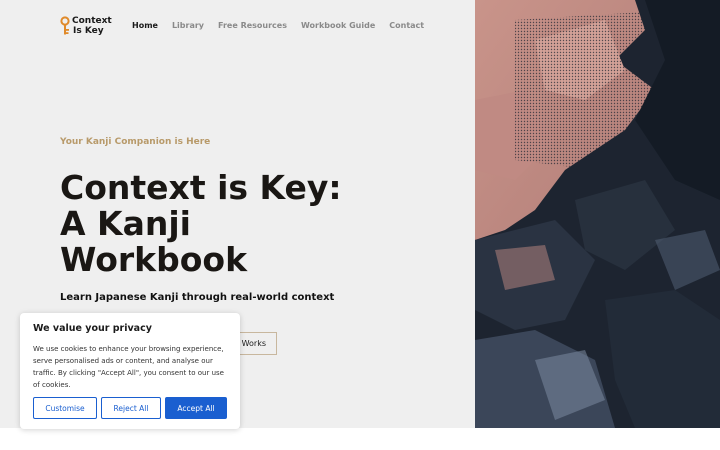  I want to click on logo-line-2: Is Key, so click(88, 31).